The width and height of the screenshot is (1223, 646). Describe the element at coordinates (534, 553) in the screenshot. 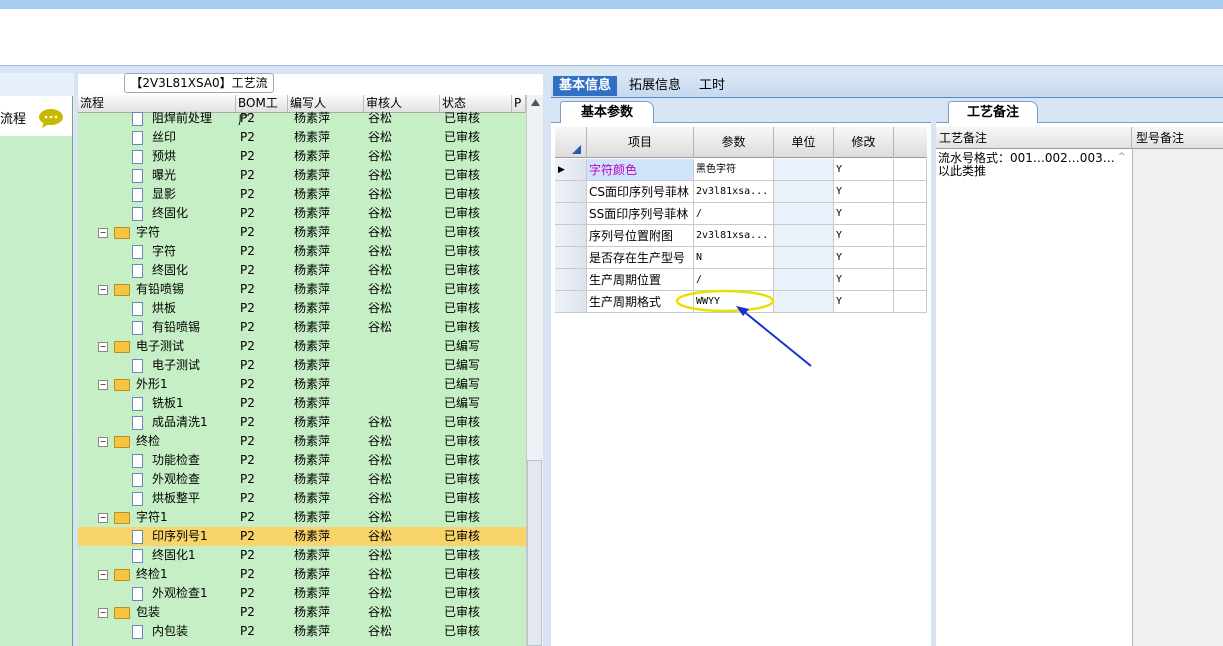

I see `tree-scrollbar-thumb` at that location.